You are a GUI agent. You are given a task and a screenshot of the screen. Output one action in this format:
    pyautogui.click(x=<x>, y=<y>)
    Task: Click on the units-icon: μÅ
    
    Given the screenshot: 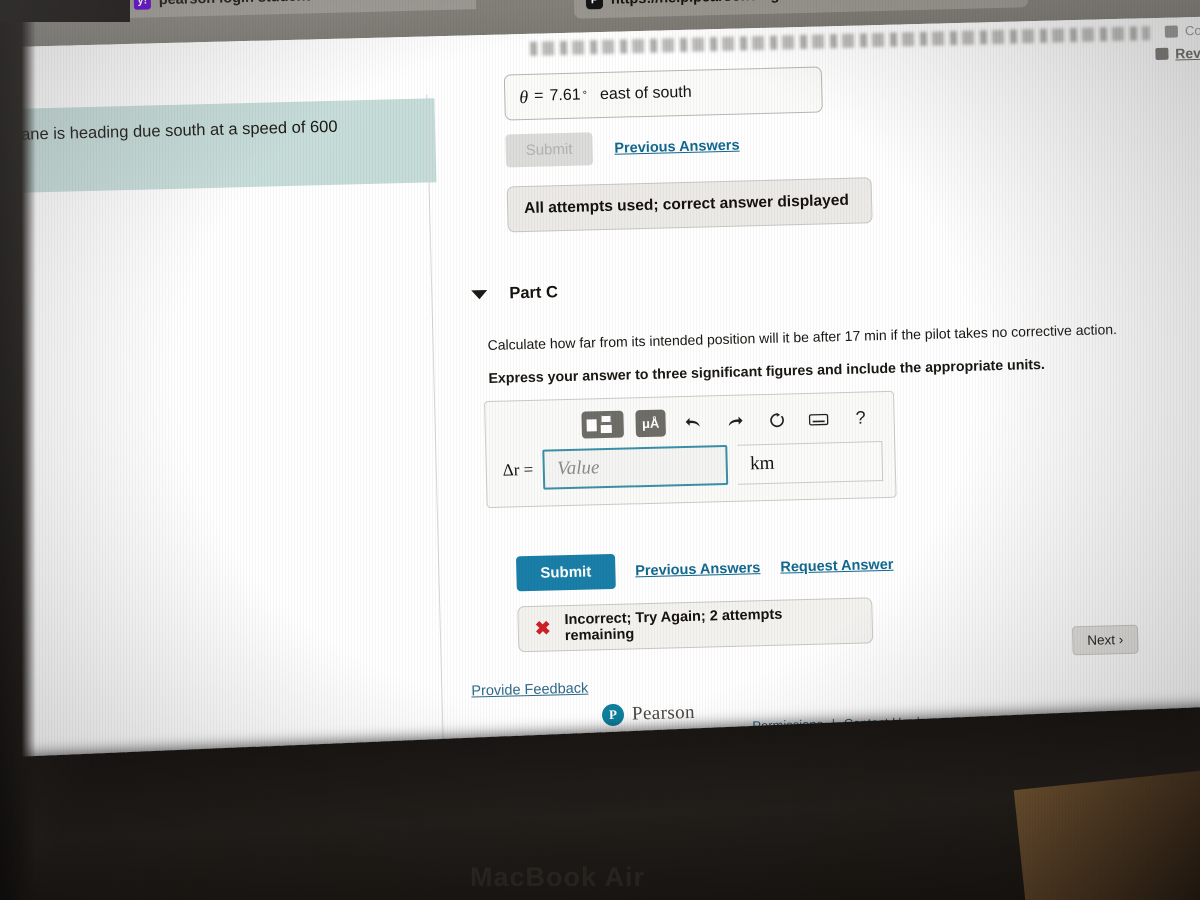 What is the action you would take?
    pyautogui.click(x=650, y=423)
    